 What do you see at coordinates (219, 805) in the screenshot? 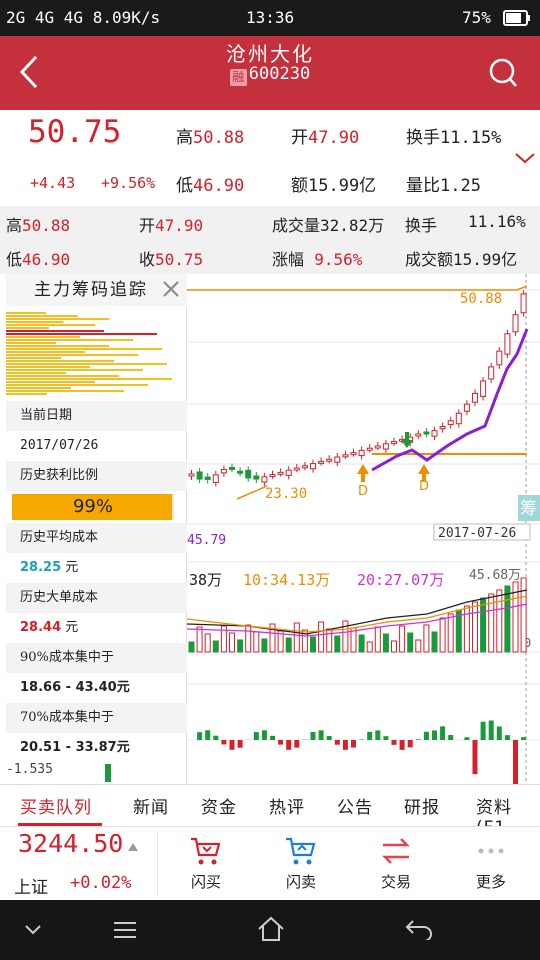
I see `tab-funds: 资金` at bounding box center [219, 805].